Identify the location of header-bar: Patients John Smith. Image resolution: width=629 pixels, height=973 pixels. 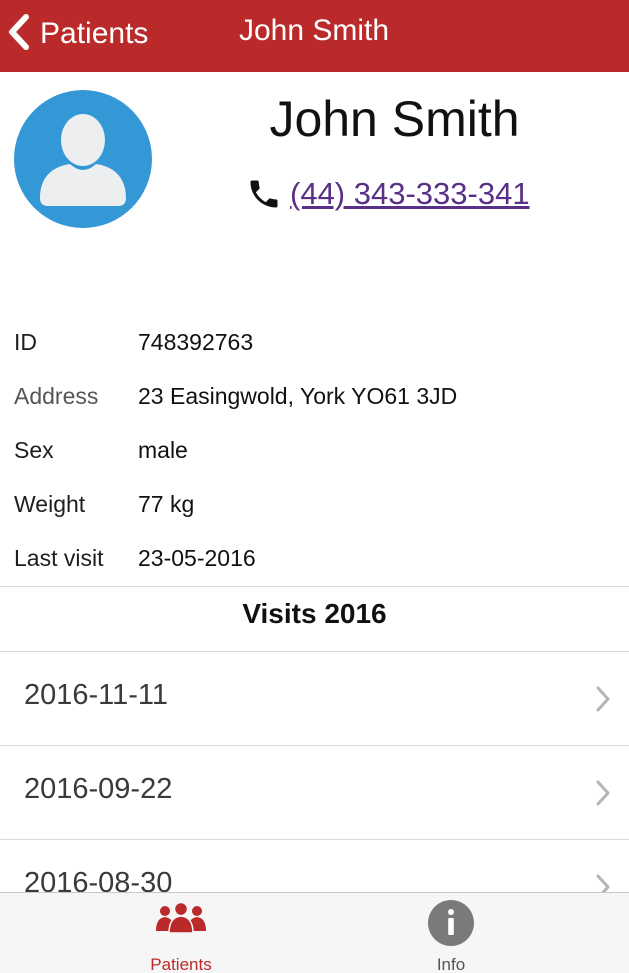
(314, 36).